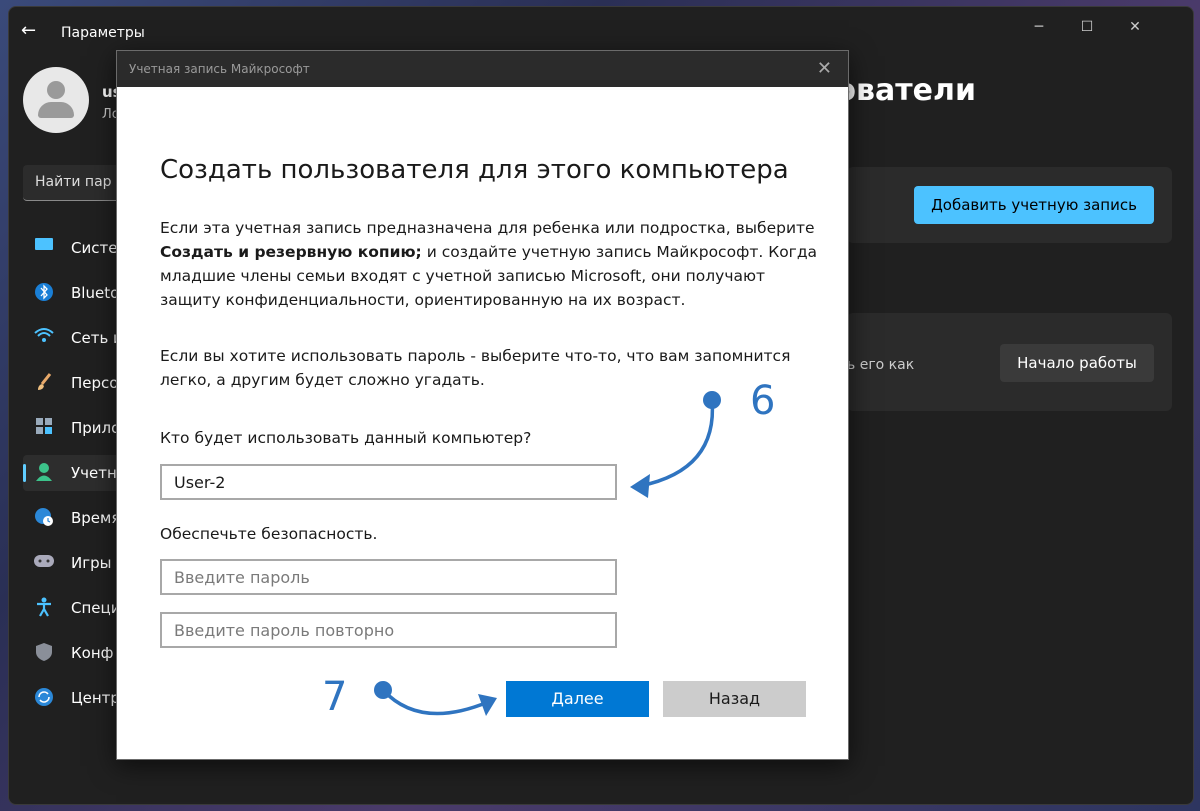 This screenshot has height=811, width=1200. What do you see at coordinates (763, 401) in the screenshot?
I see `step-number-6: 6` at bounding box center [763, 401].